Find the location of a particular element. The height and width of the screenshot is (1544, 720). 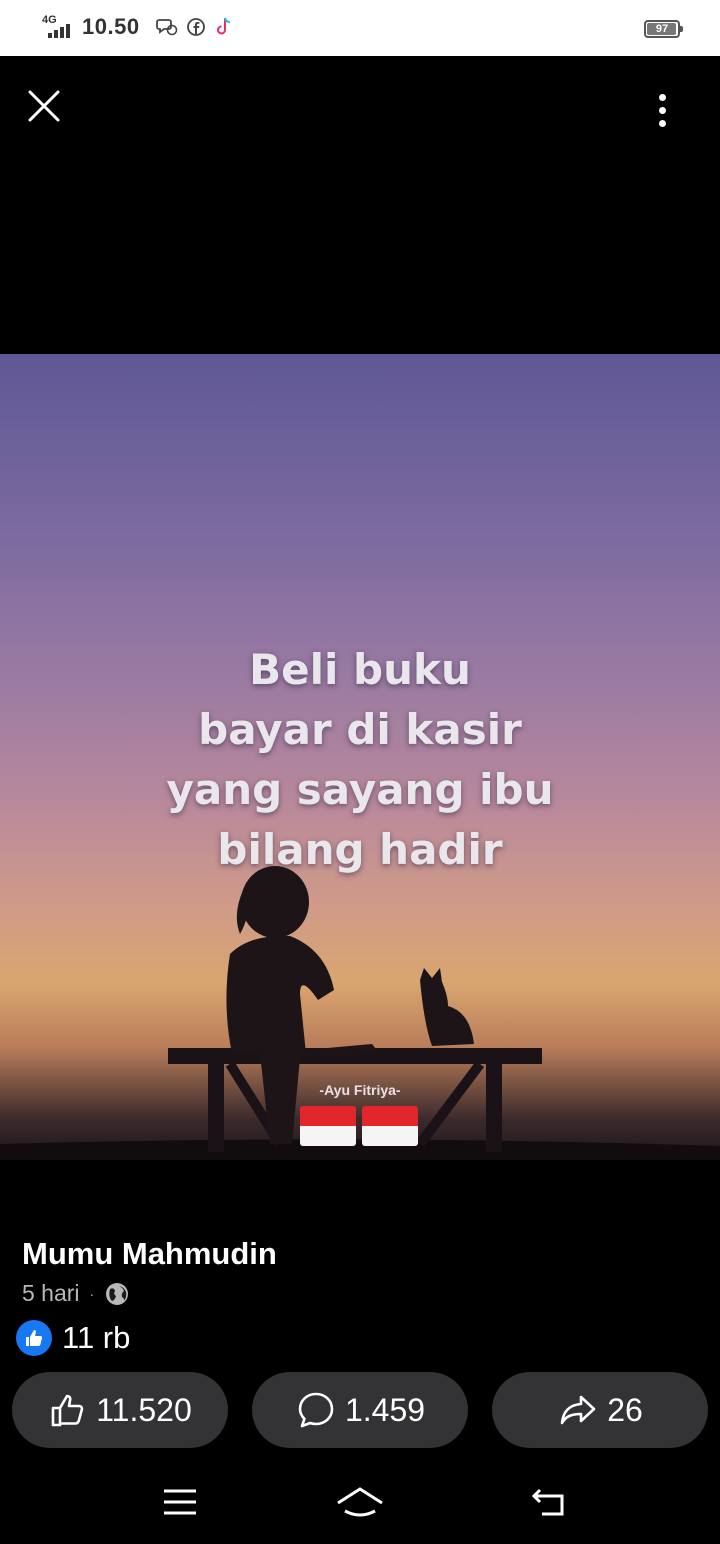

post-meta: 5 hari · is located at coordinates (76, 1293).